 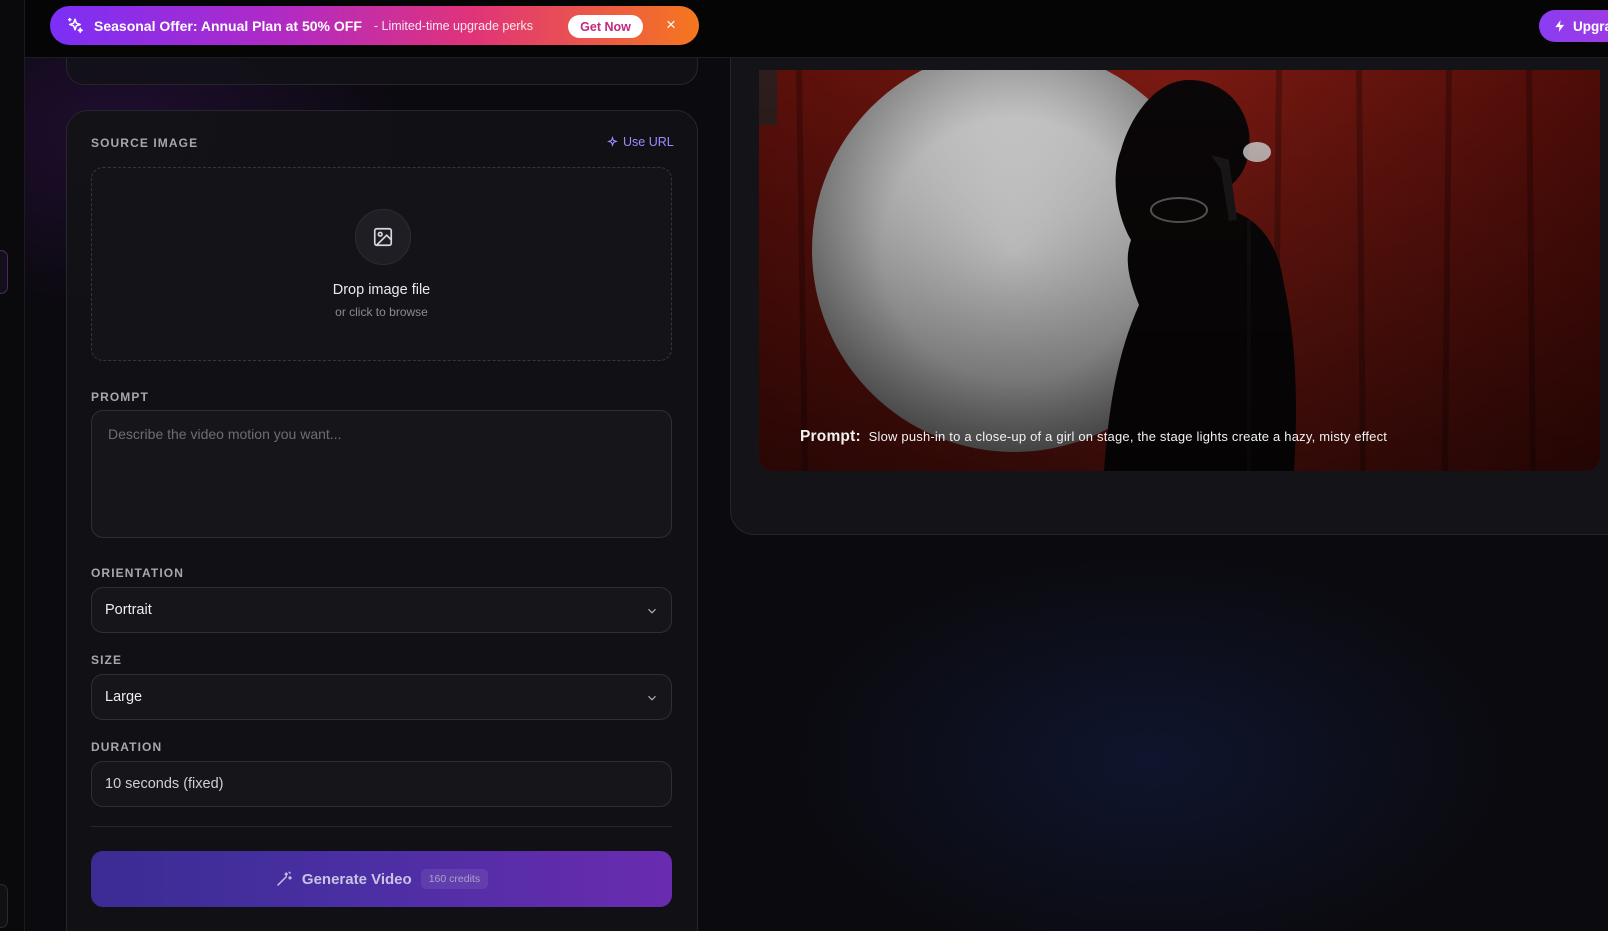 What do you see at coordinates (454, 879) in the screenshot?
I see `credits-badge: 160 credits` at bounding box center [454, 879].